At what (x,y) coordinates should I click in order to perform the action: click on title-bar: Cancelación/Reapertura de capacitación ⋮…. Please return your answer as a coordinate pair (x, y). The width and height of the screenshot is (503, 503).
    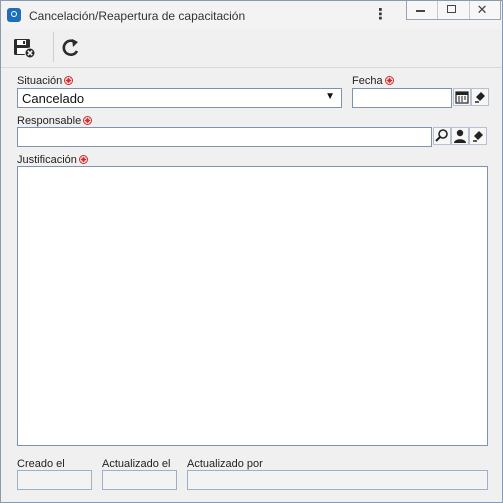
    Looking at the image, I should click on (251, 15).